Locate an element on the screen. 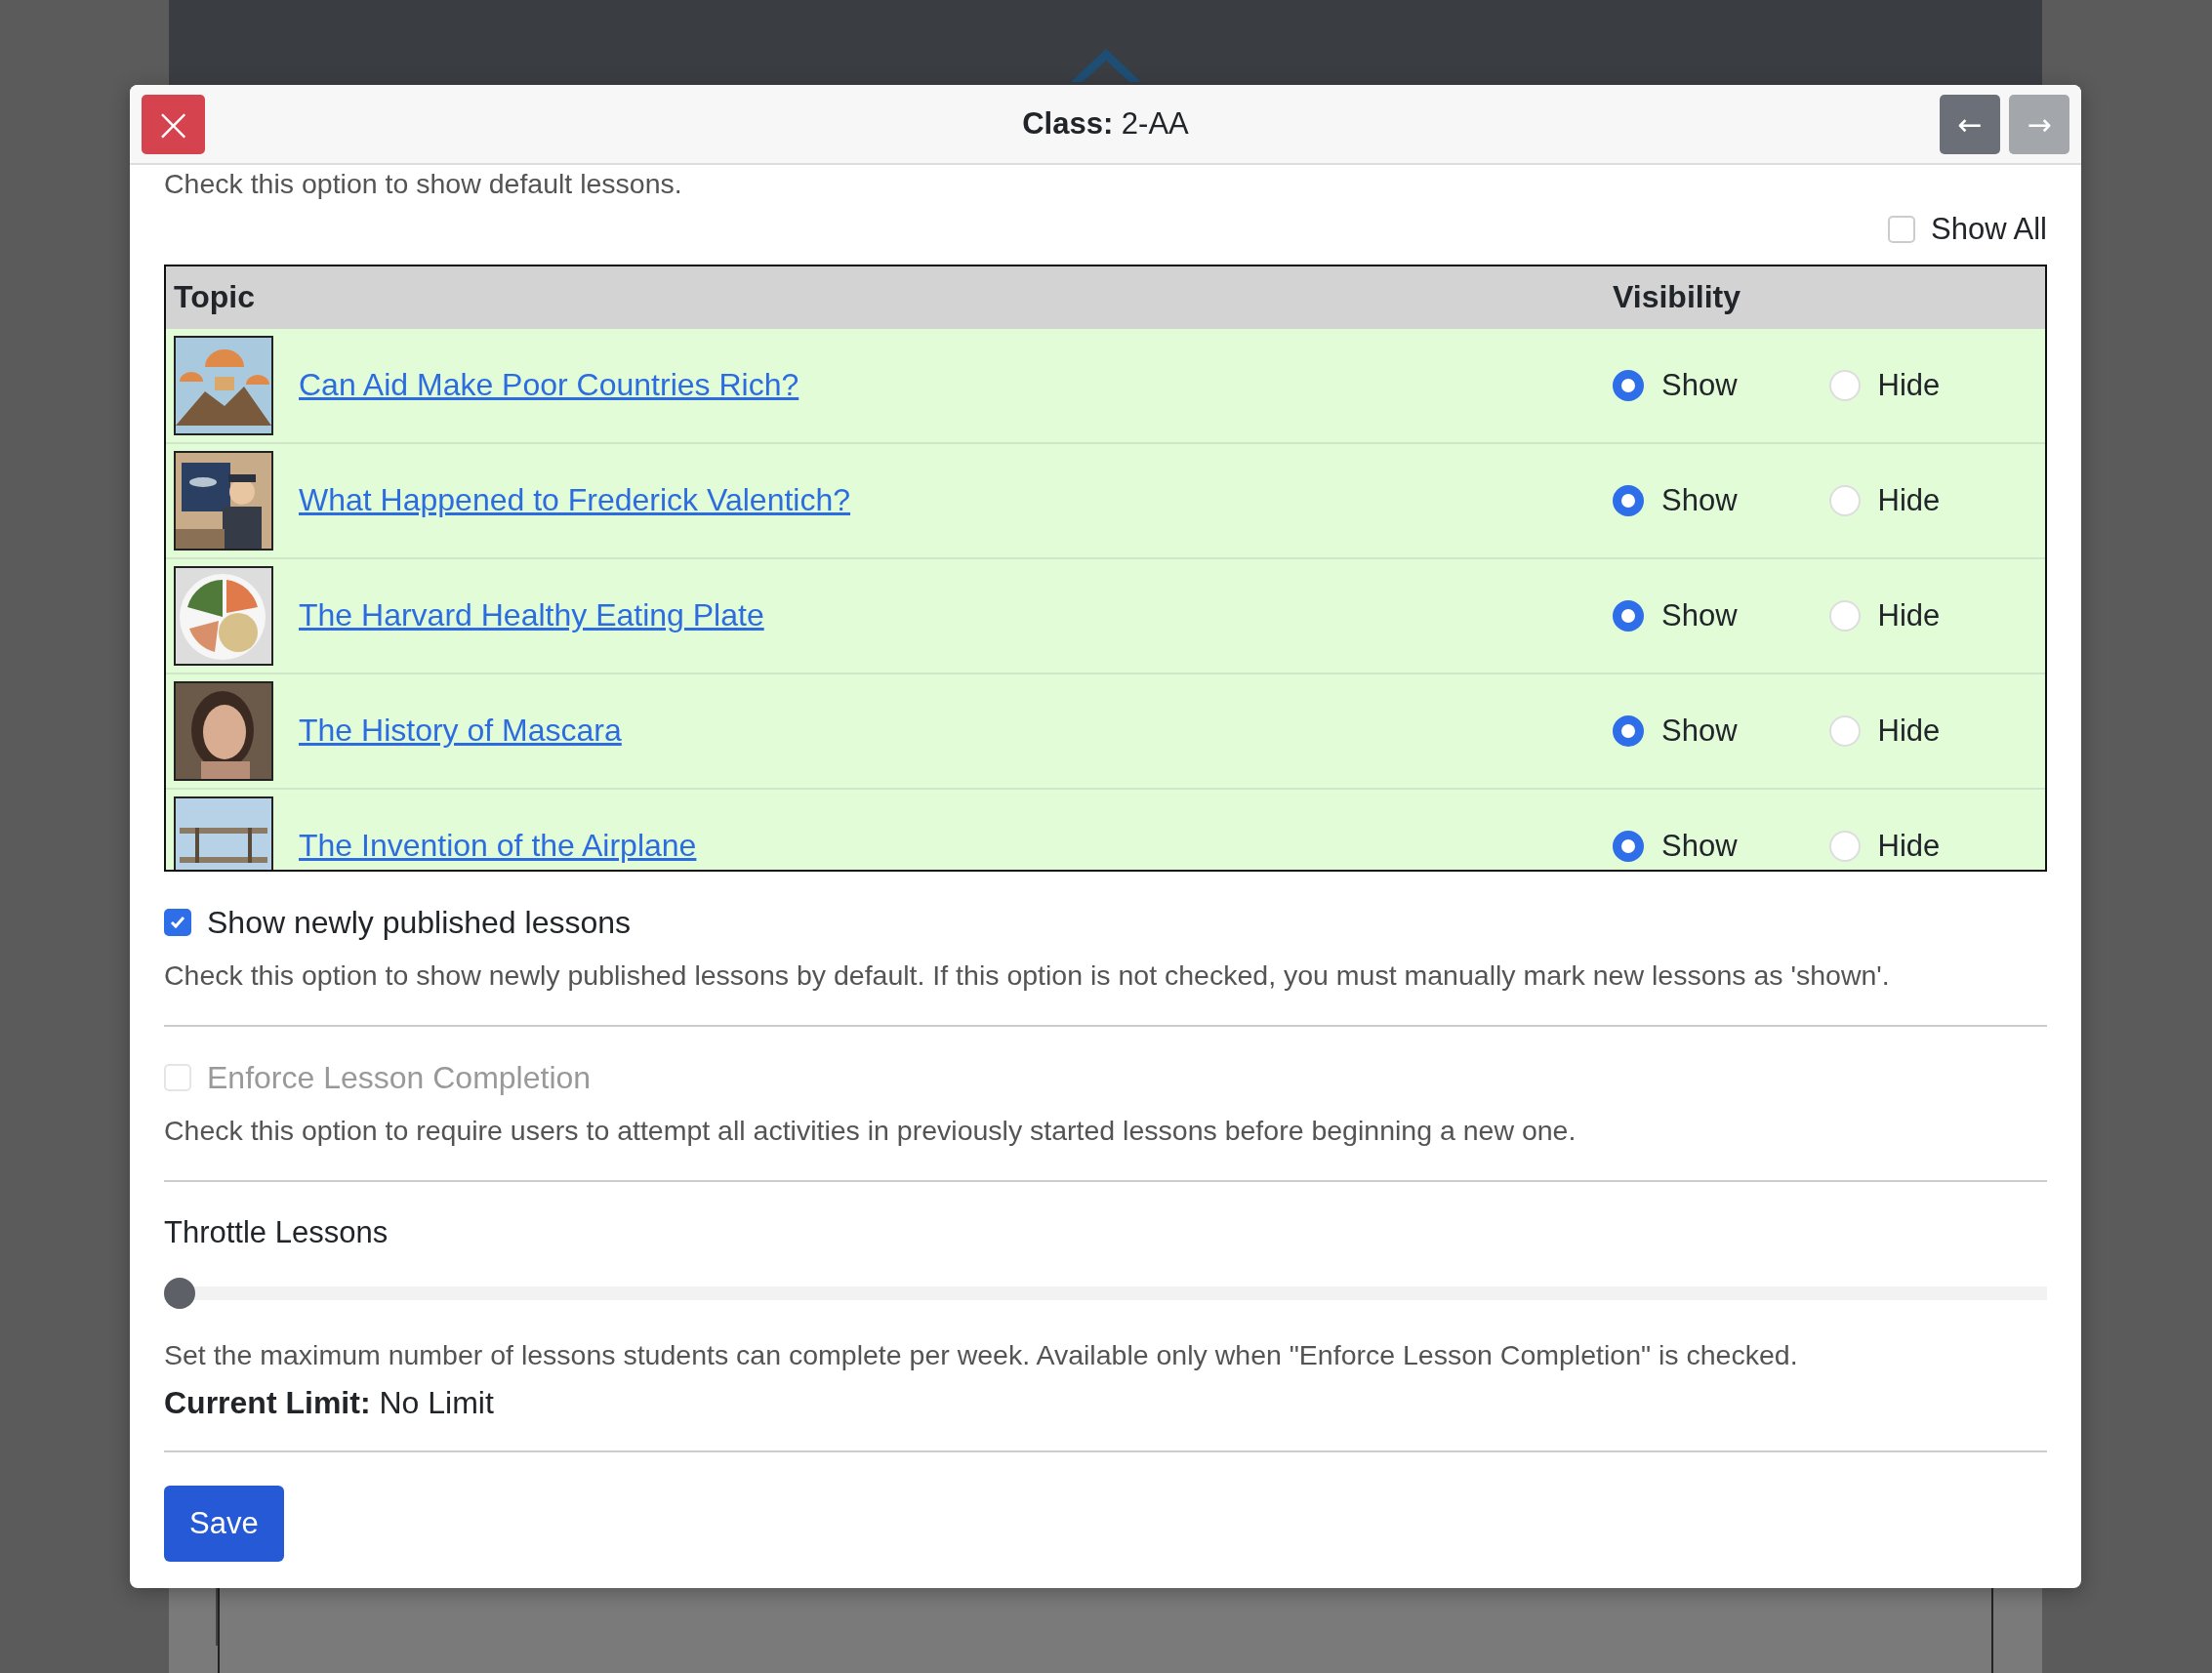 This screenshot has height=1673, width=2212. lesson-link: Can Aid Make Poor Countries Rich? is located at coordinates (956, 385).